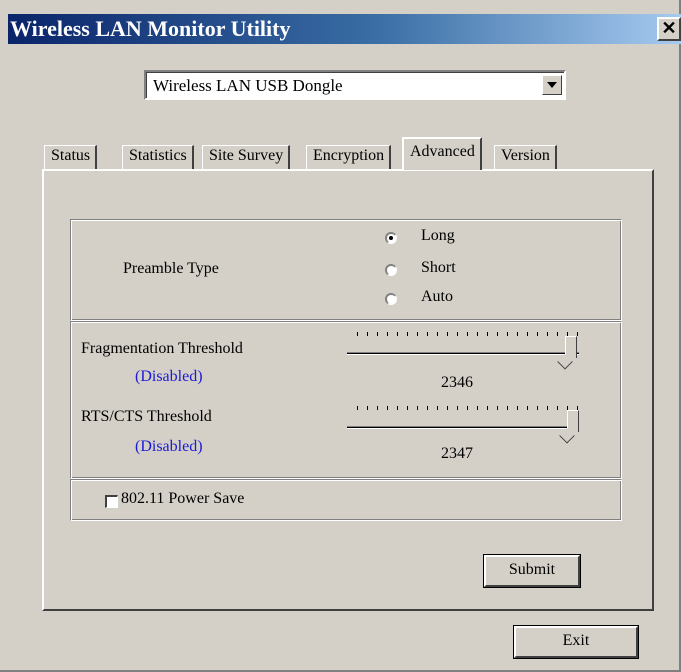 Image resolution: width=681 pixels, height=672 pixels. I want to click on power-save-checkbox, so click(111, 501).